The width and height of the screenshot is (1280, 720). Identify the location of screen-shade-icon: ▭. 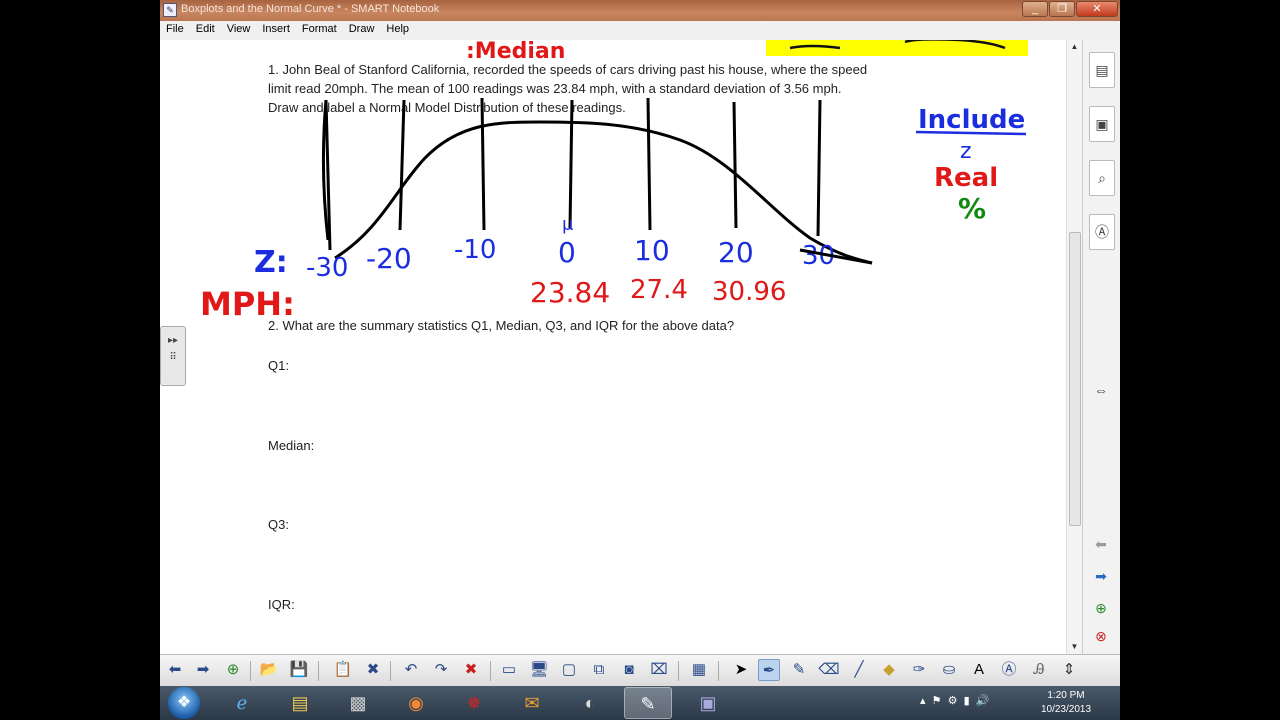
(509, 670).